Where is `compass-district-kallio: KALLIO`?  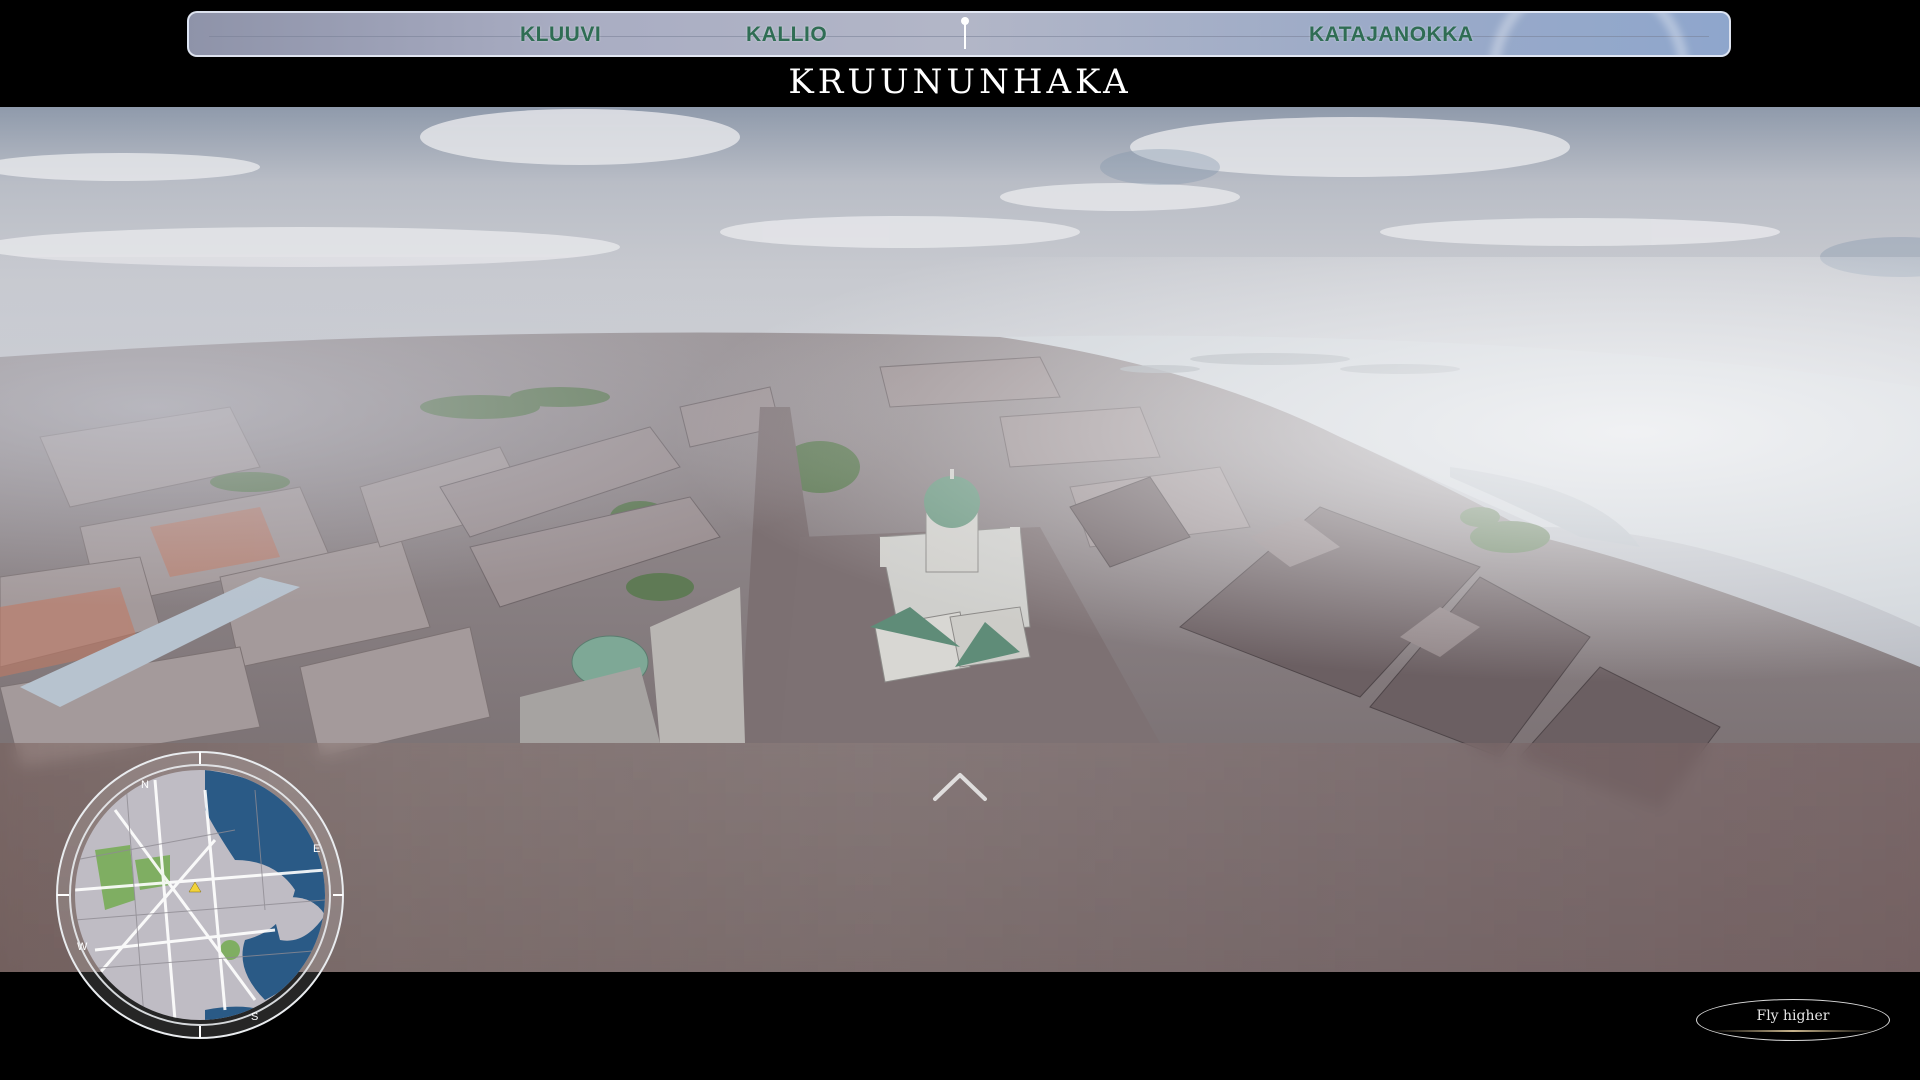
compass-district-kallio: KALLIO is located at coordinates (786, 35).